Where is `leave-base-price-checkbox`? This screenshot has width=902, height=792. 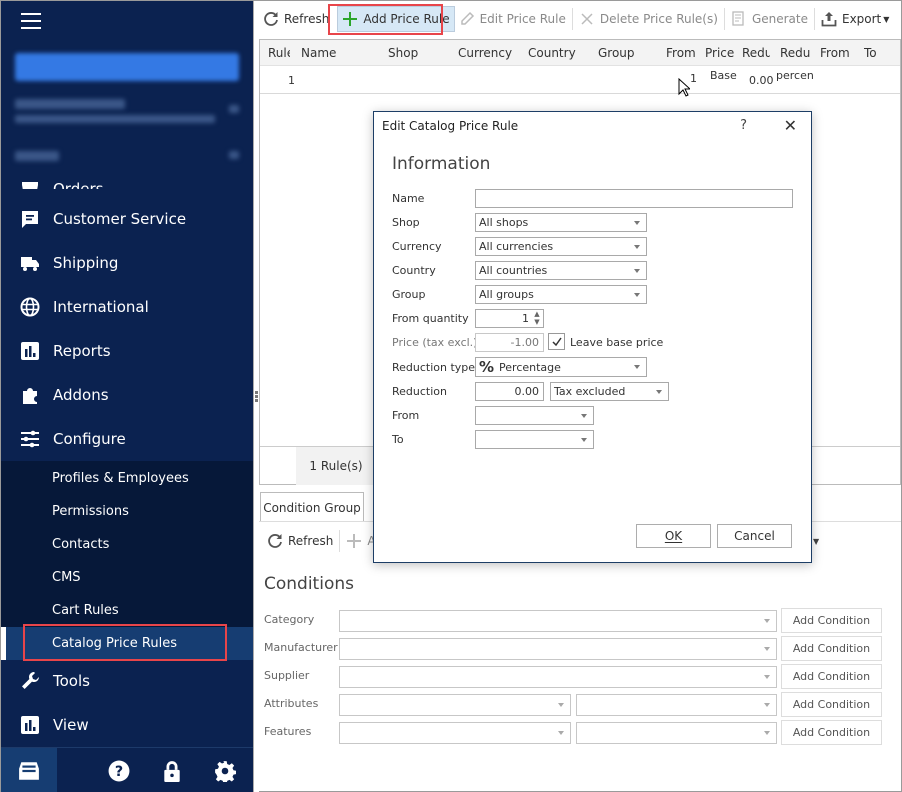
leave-base-price-checkbox is located at coordinates (556, 341).